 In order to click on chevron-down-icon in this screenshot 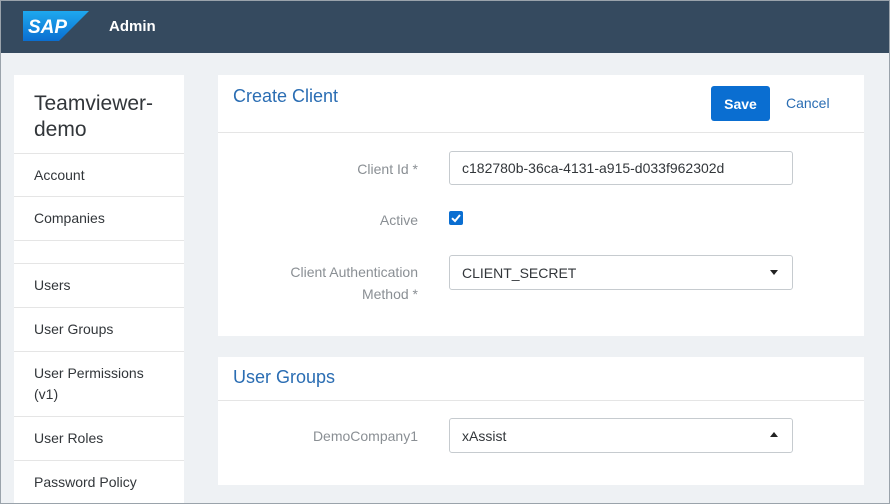, I will do `click(774, 272)`.